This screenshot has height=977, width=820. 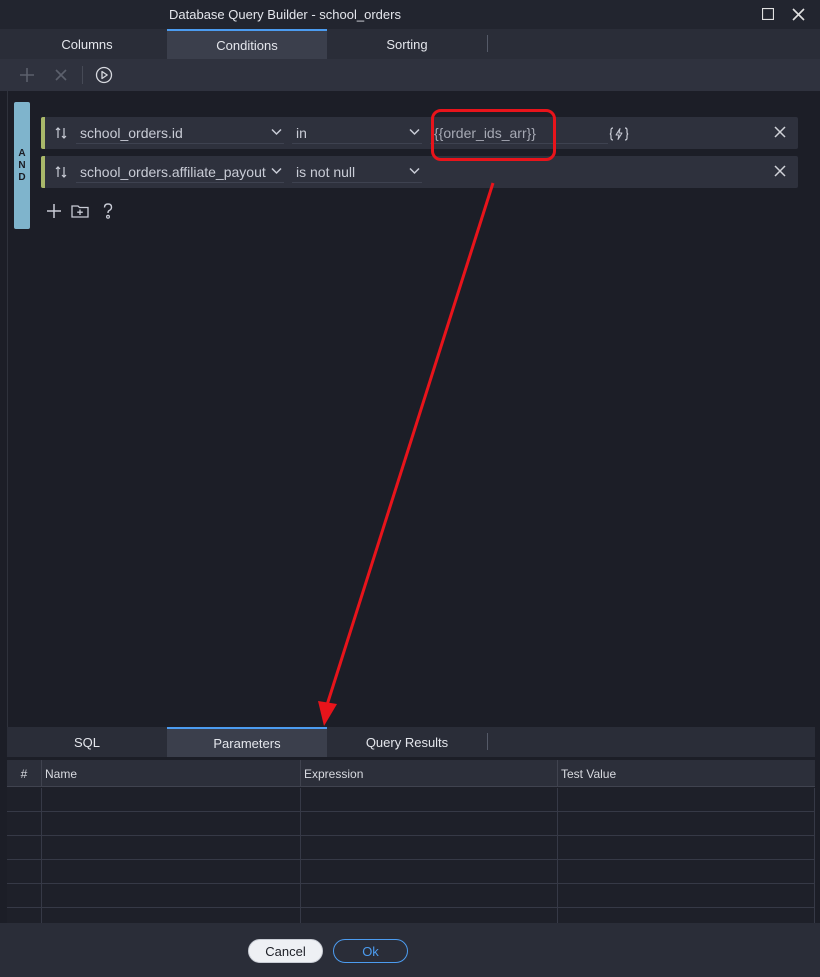 What do you see at coordinates (22, 177) in the screenshot?
I see `and-letter: D` at bounding box center [22, 177].